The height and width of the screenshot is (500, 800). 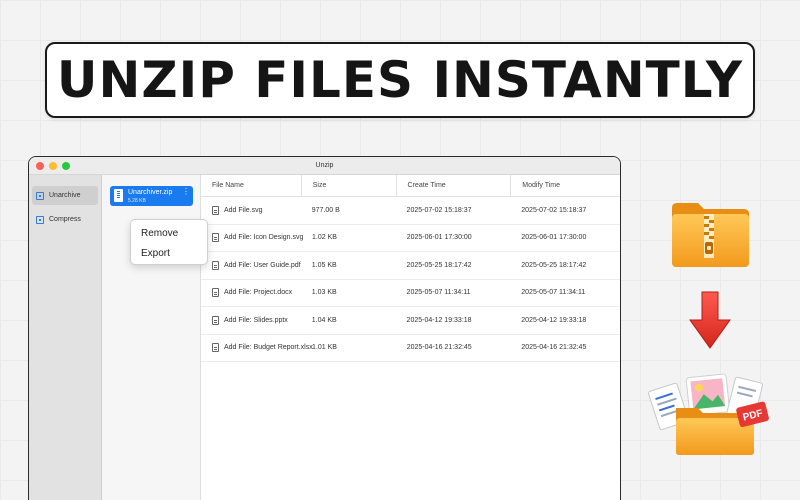 I want to click on create-time: 2025-05-25 18:17:42, so click(x=439, y=265).